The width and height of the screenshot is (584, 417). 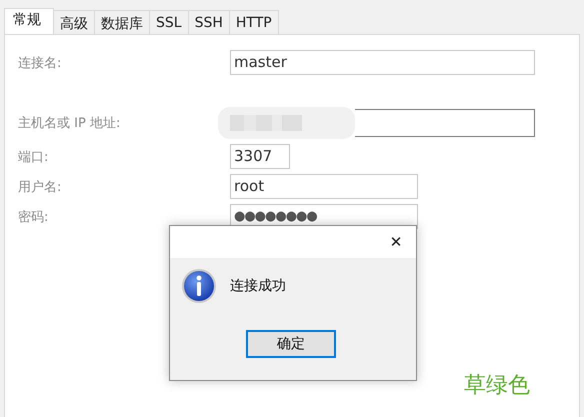 What do you see at coordinates (29, 21) in the screenshot?
I see `tab: 常规` at bounding box center [29, 21].